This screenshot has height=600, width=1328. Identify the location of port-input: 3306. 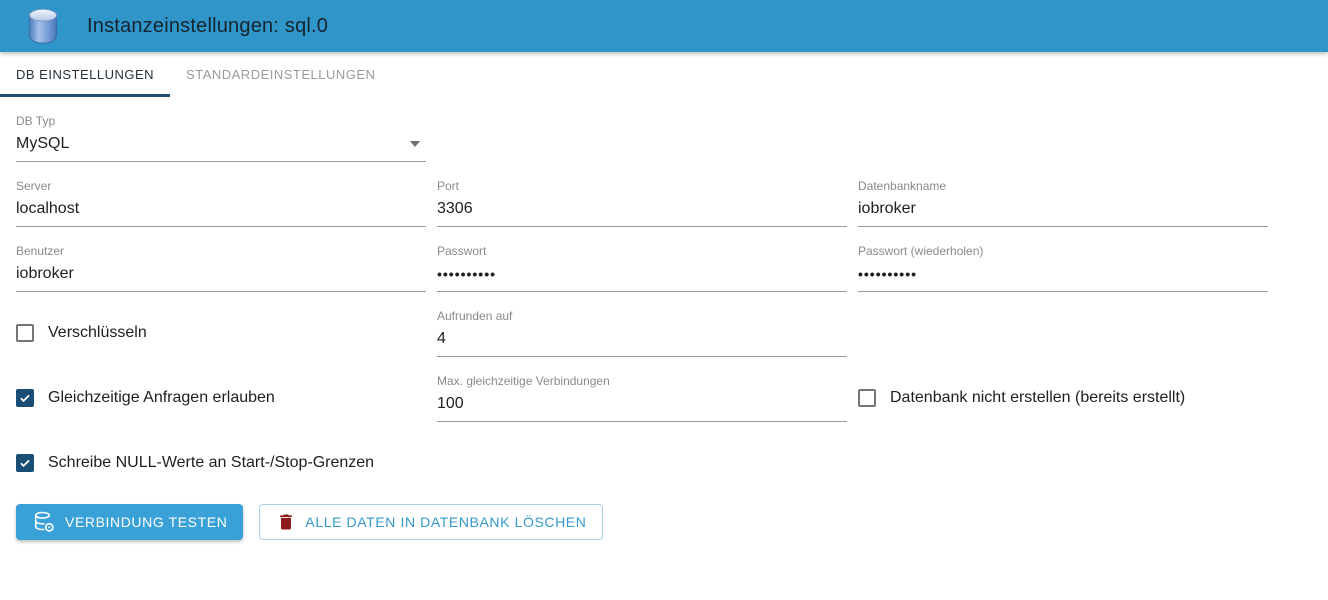
(642, 212).